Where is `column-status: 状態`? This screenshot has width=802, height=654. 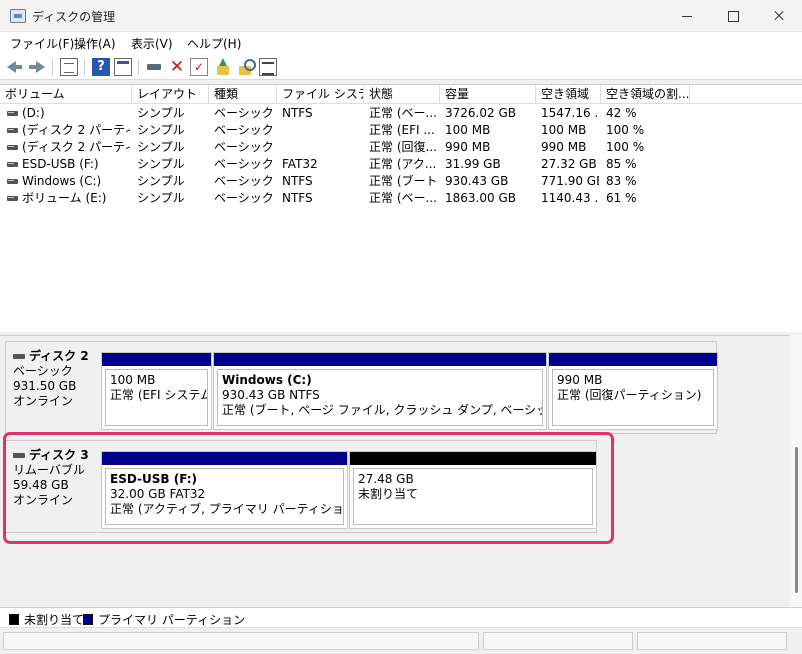
column-status: 状態 is located at coordinates (402, 94).